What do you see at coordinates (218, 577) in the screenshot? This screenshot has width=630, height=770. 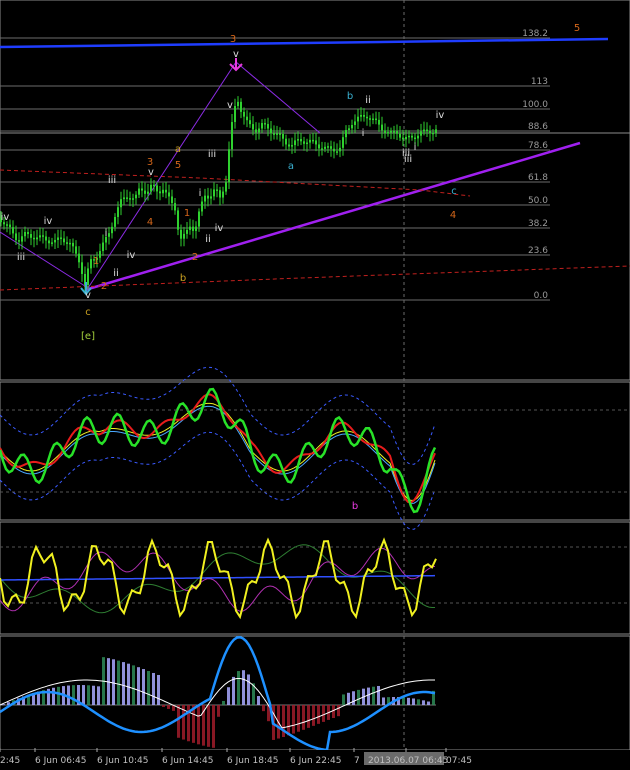 I see `osc2-blue-line` at bounding box center [218, 577].